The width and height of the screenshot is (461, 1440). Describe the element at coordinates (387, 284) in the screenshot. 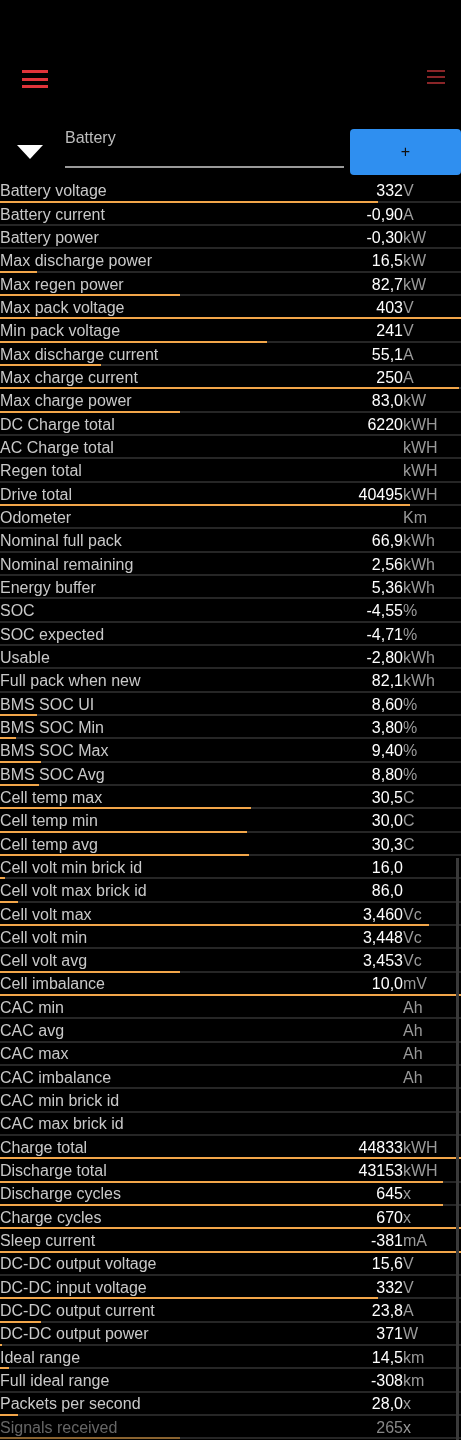

I see `metric-value: 82,7` at that location.